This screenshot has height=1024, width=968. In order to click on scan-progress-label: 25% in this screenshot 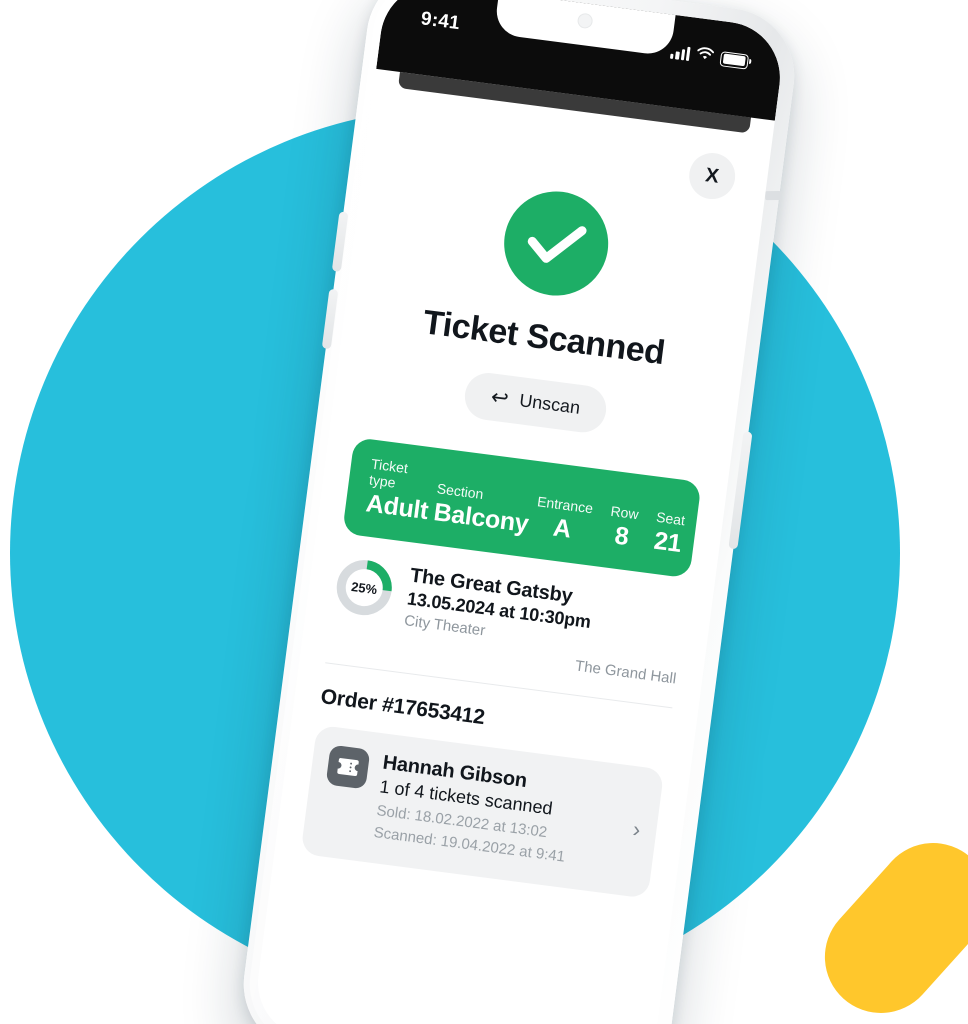, I will do `click(364, 587)`.